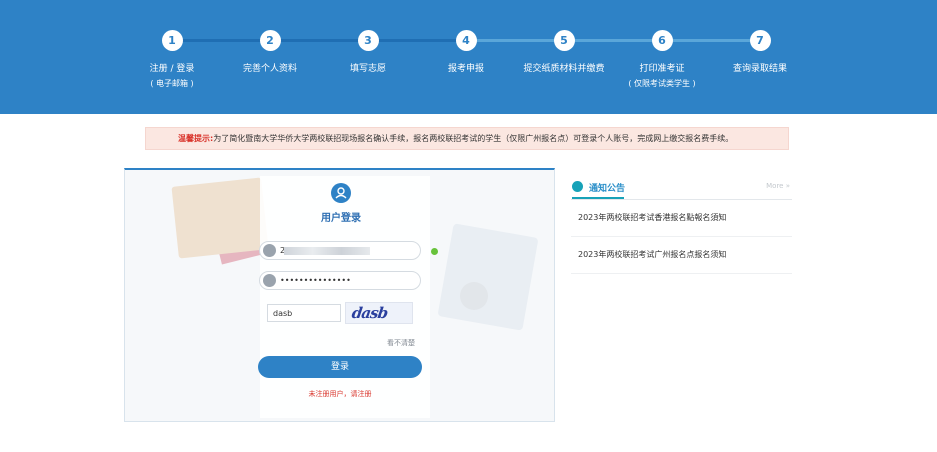 The image size is (937, 452). What do you see at coordinates (681, 255) in the screenshot?
I see `news-item: 2023年两校联招考试广州报名点报名须知` at bounding box center [681, 255].